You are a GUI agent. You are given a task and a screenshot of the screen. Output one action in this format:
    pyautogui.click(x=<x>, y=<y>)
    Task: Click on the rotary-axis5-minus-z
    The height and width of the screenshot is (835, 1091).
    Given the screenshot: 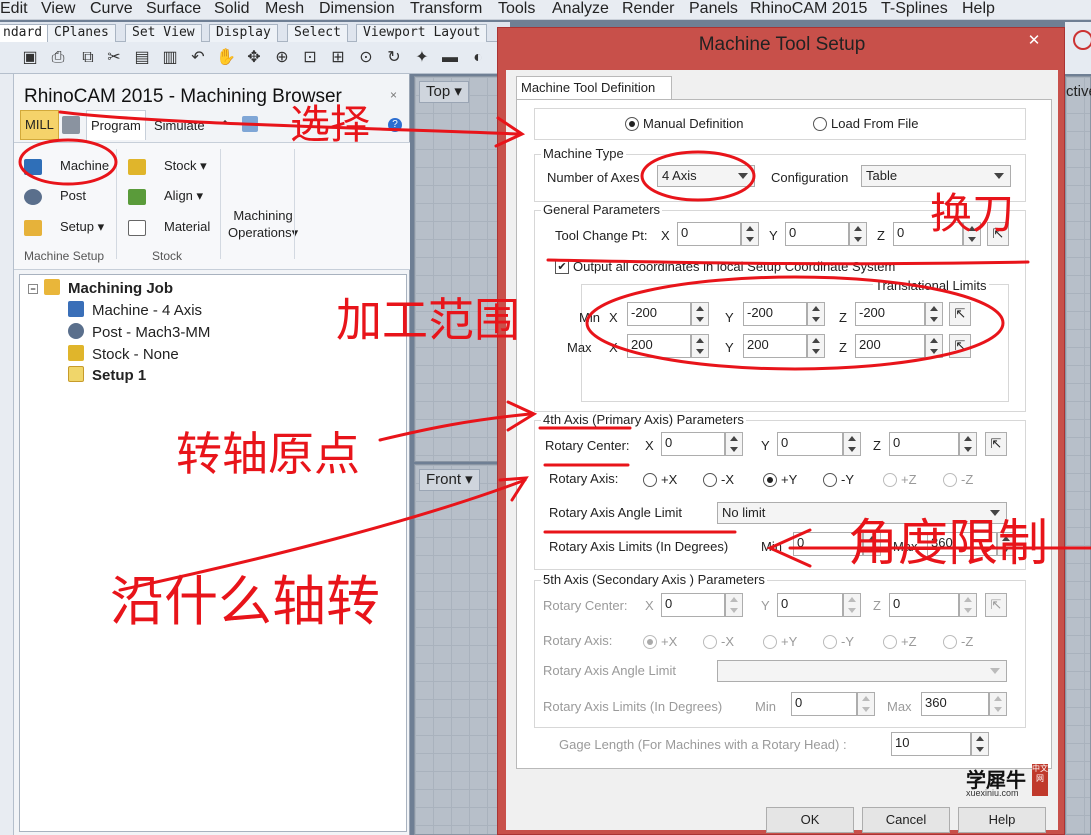 What is the action you would take?
    pyautogui.click(x=950, y=642)
    